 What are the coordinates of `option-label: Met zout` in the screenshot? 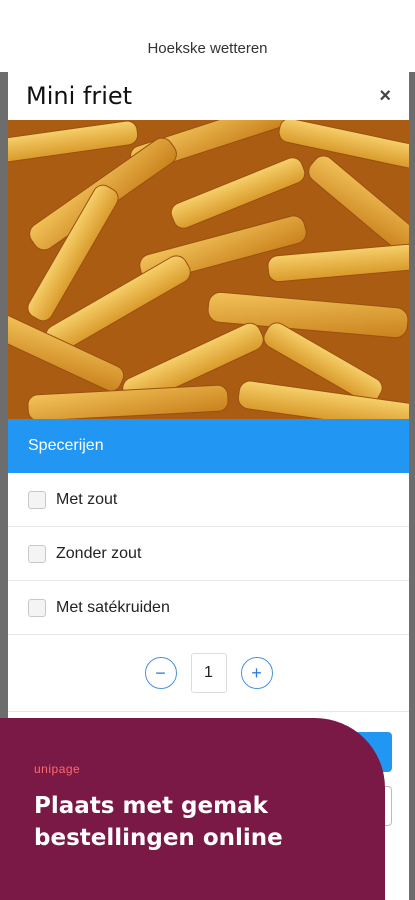 It's located at (87, 499).